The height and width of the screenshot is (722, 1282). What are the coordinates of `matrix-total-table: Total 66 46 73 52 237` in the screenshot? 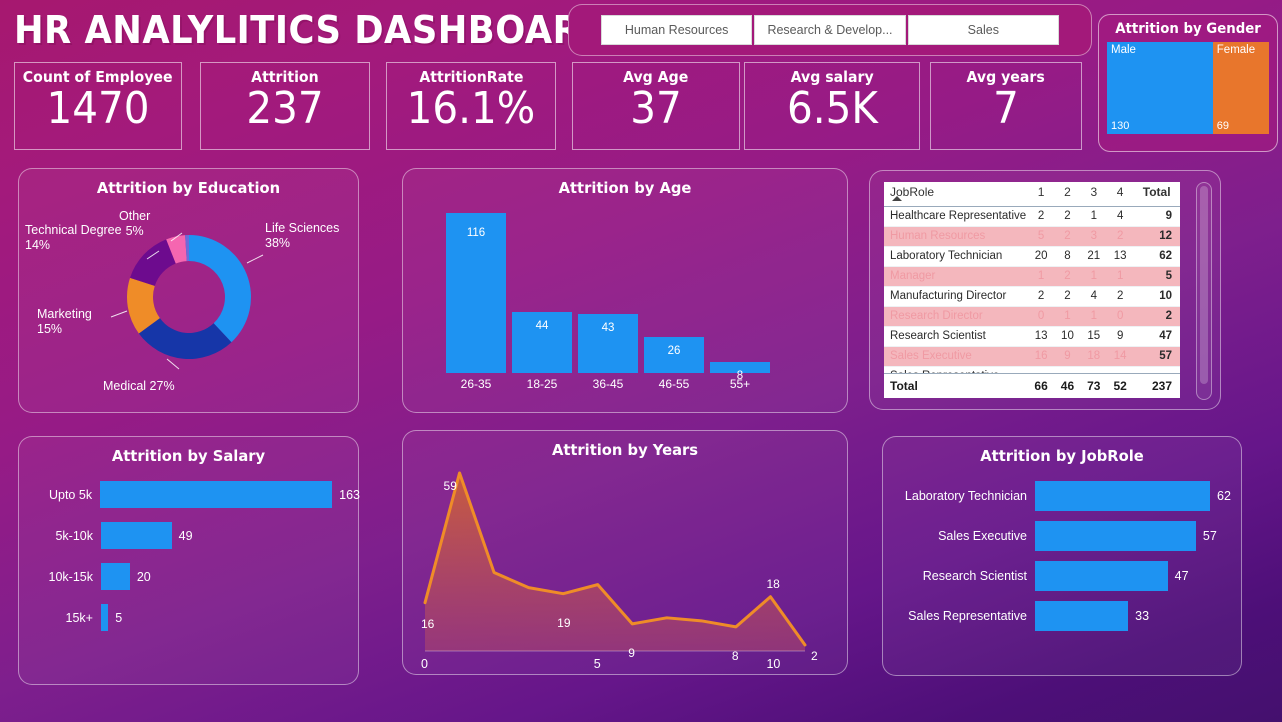 It's located at (1032, 386).